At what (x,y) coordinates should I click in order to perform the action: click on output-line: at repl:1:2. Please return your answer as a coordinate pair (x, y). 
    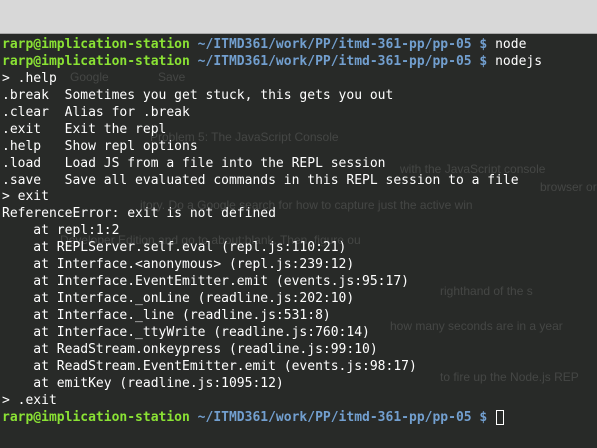
    Looking at the image, I should click on (61, 231).